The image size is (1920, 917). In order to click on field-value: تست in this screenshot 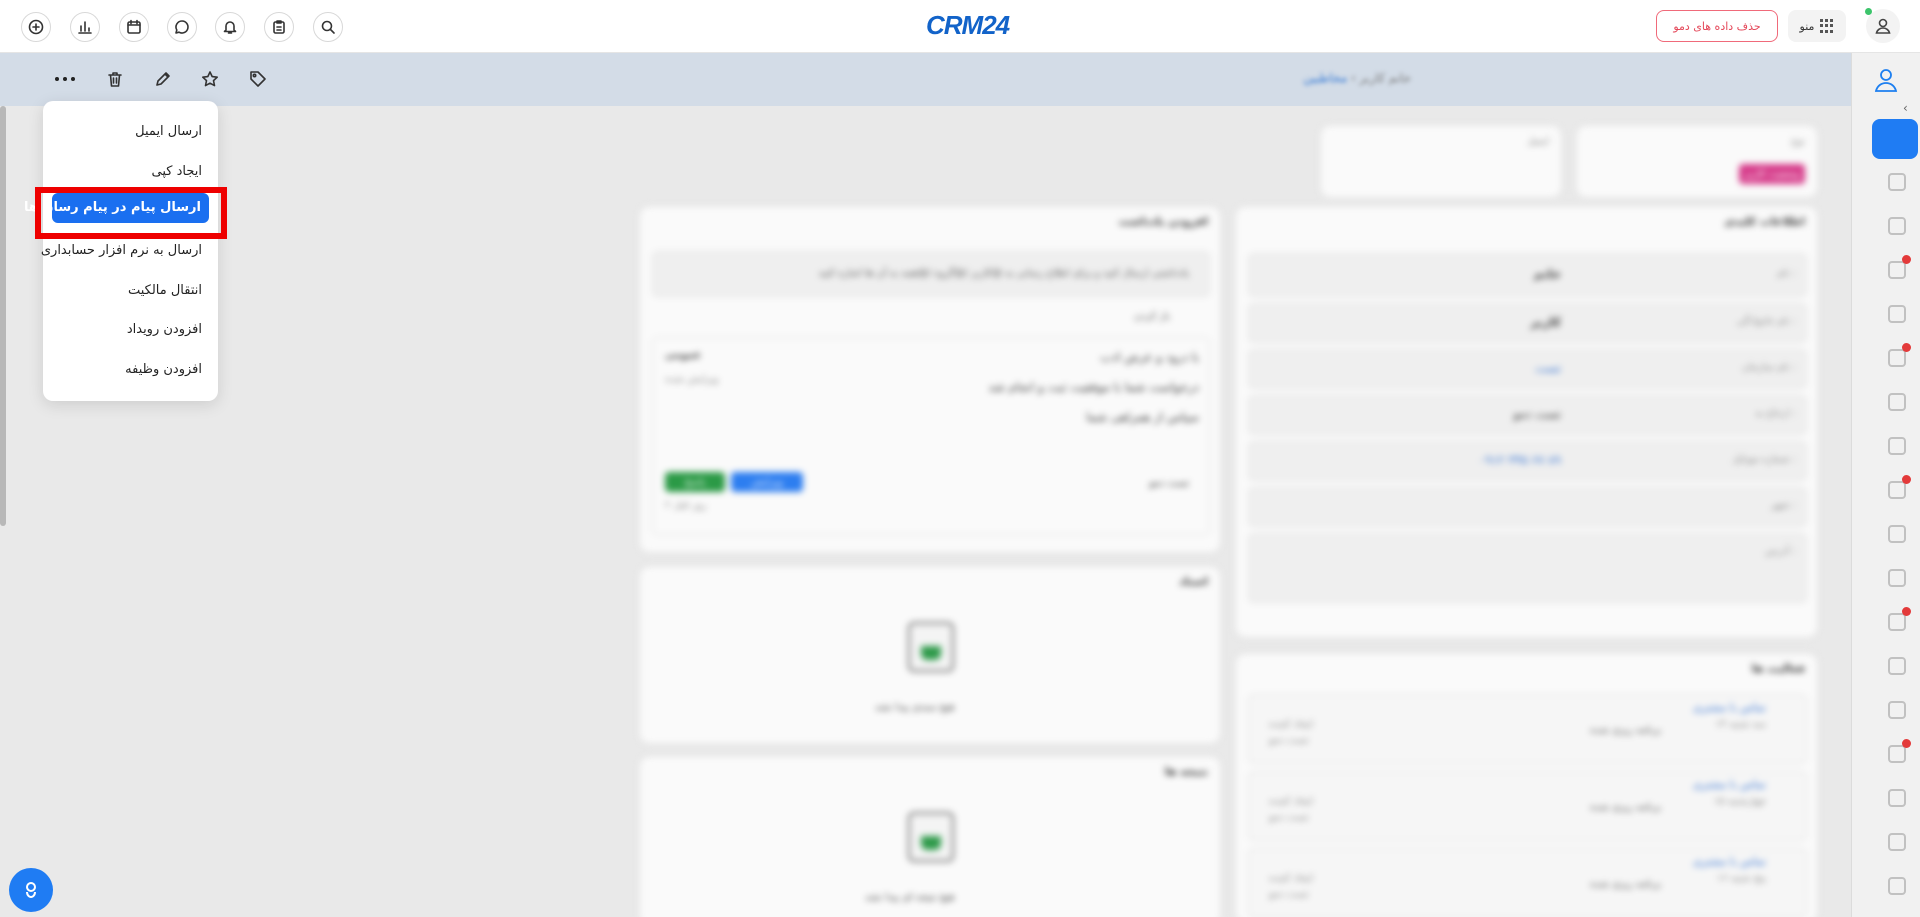, I will do `click(1548, 368)`.